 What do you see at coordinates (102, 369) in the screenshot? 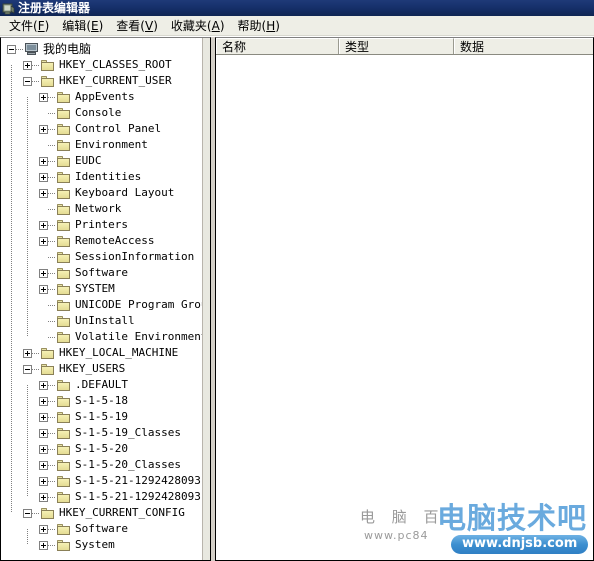
I see `tree-item: HKEY_USERS` at bounding box center [102, 369].